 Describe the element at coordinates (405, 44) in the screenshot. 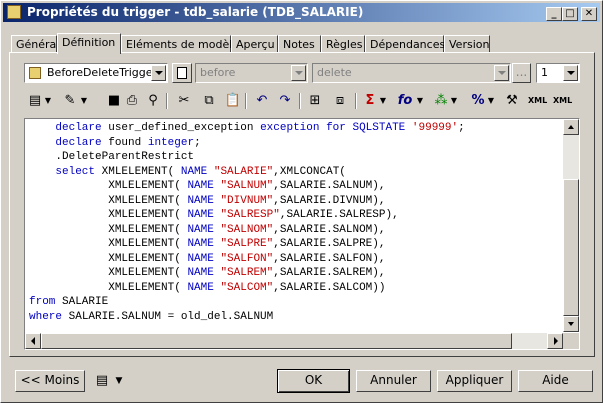

I see `tab-dependencies: Dépendances` at that location.